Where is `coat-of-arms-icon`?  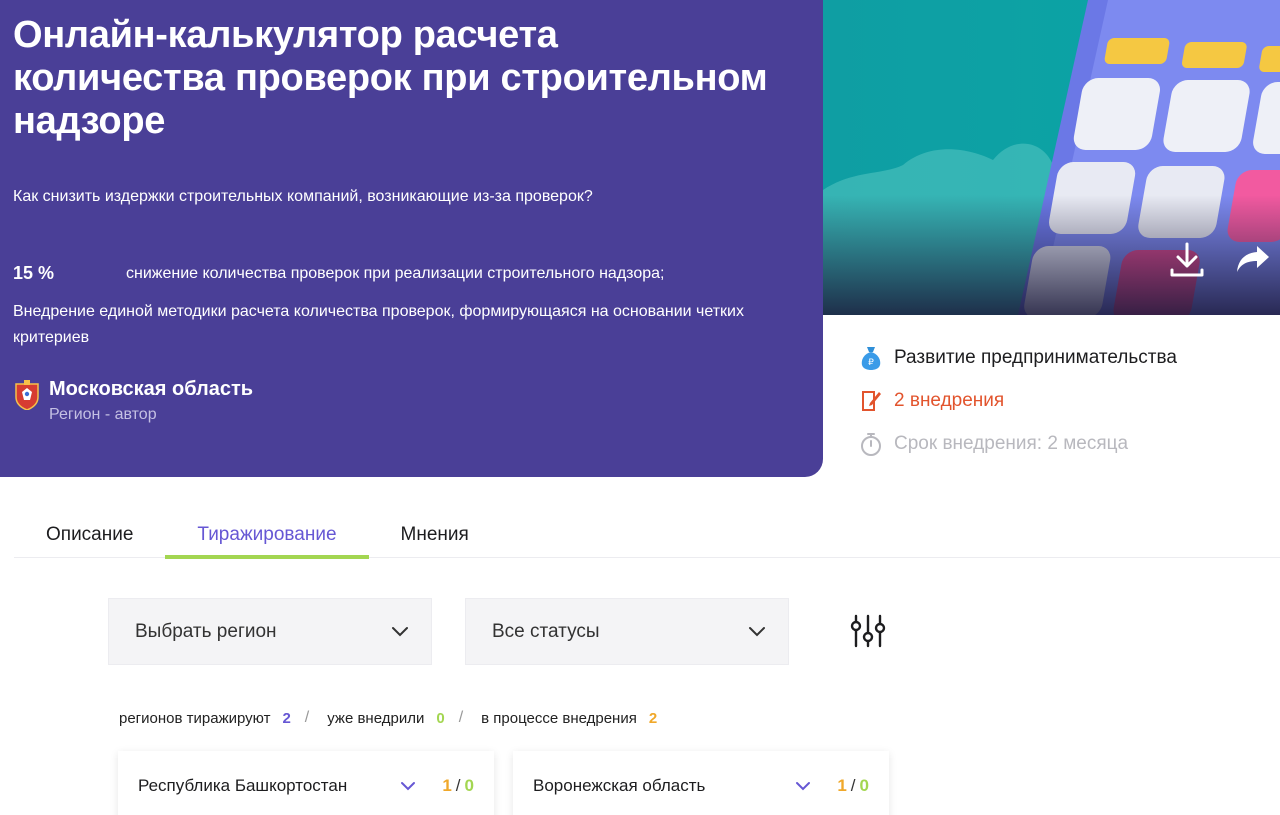 coat-of-arms-icon is located at coordinates (27, 395).